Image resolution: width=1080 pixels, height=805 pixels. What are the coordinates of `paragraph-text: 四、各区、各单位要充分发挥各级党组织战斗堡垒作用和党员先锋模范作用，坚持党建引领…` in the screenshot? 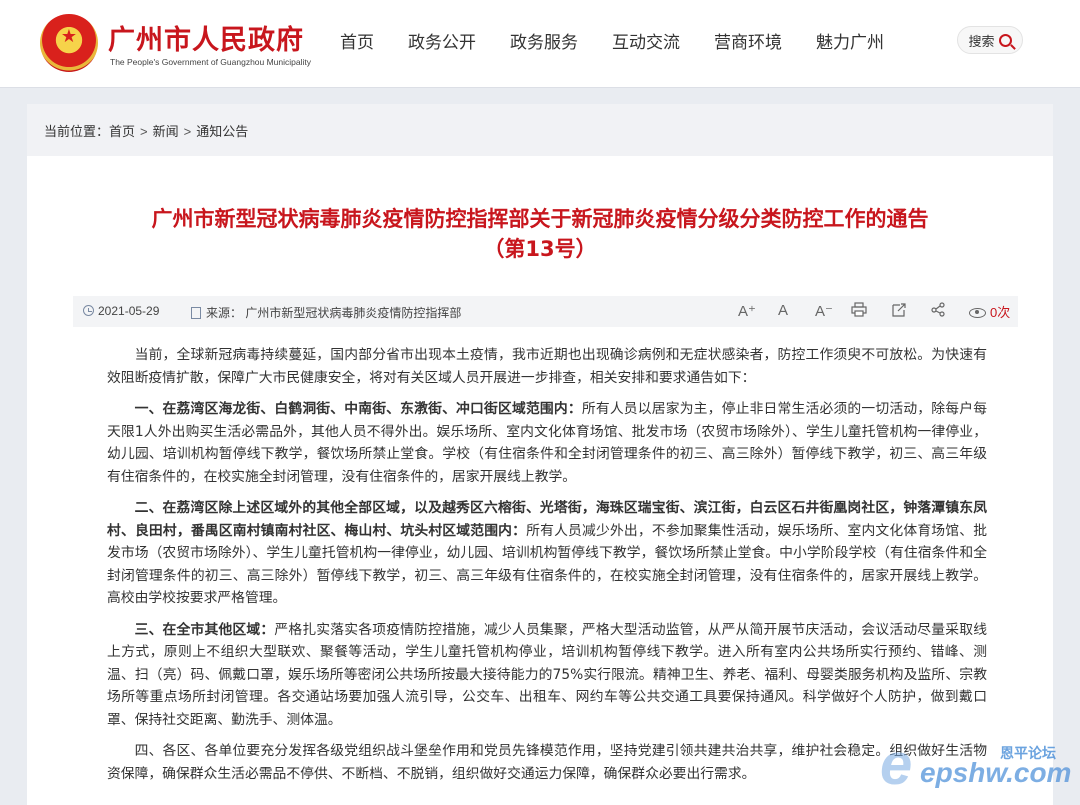 It's located at (547, 762).